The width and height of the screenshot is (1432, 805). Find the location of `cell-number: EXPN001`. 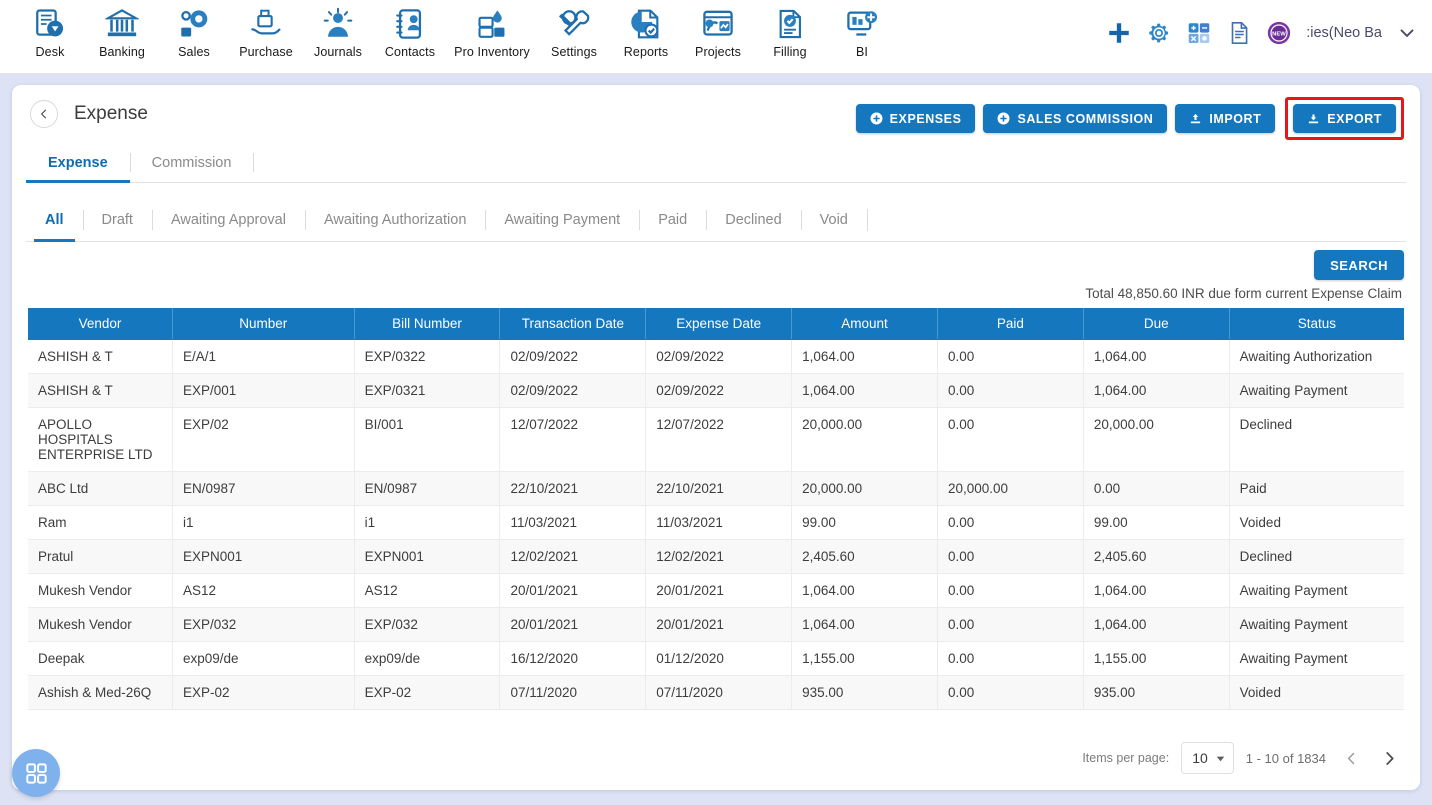

cell-number: EXPN001 is located at coordinates (263, 556).